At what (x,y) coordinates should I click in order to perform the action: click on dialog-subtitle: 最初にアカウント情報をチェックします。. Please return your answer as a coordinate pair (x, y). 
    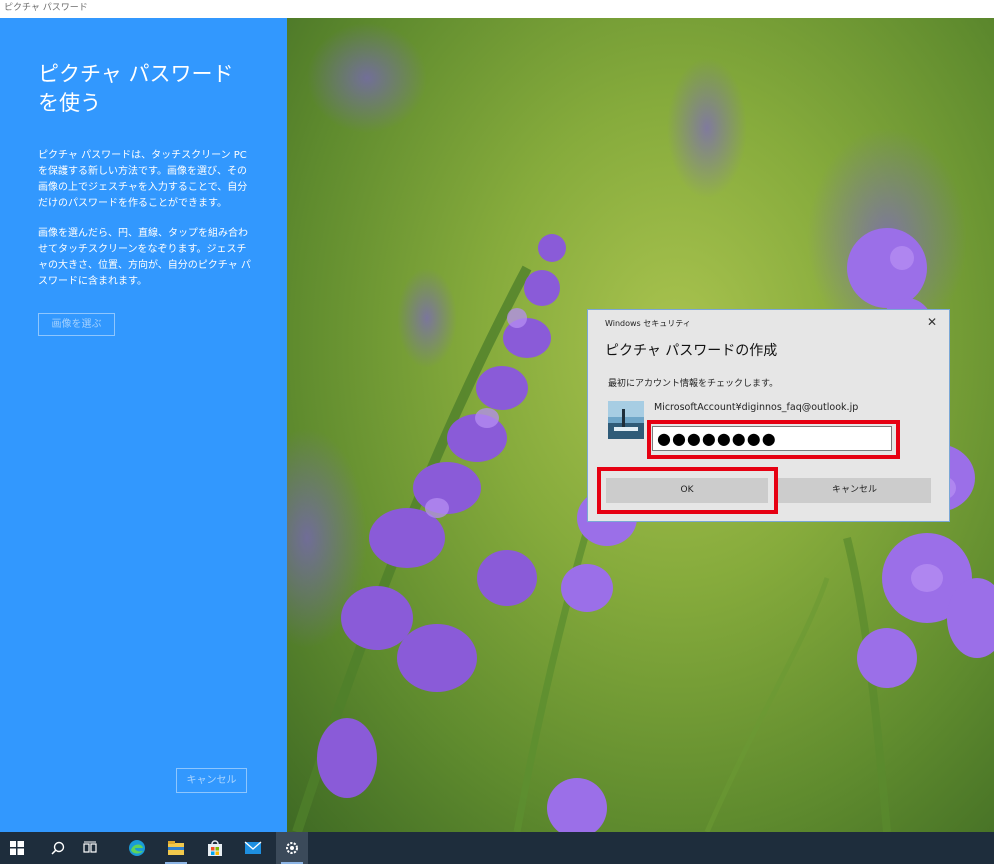
    Looking at the image, I should click on (693, 384).